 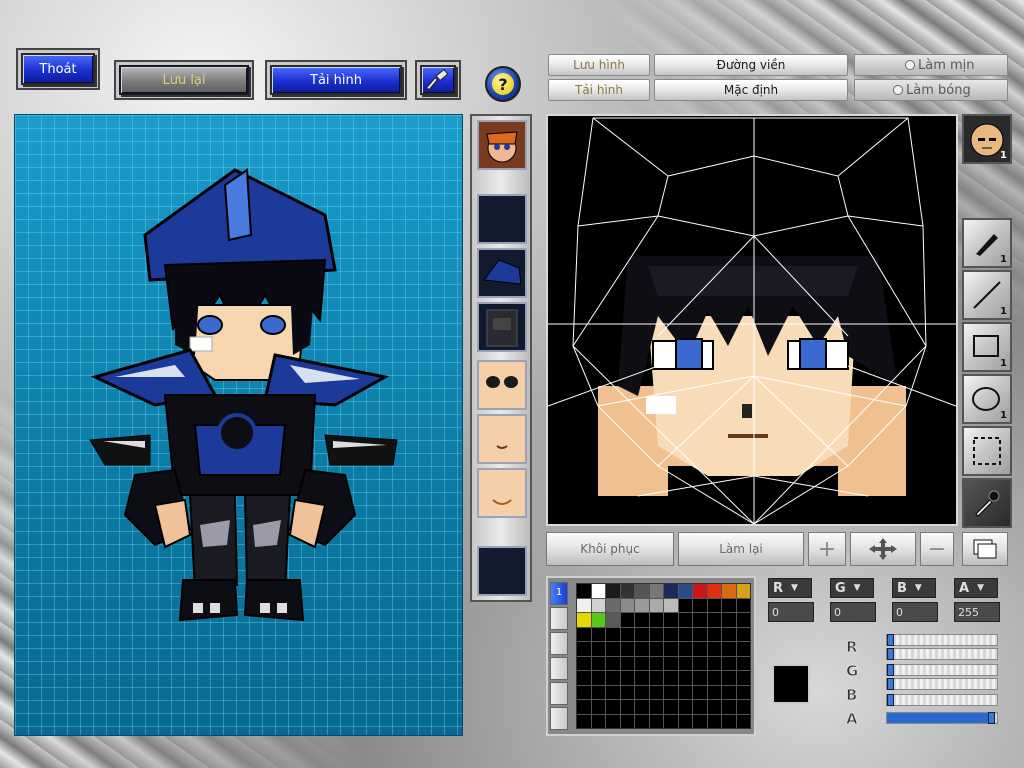 I want to click on blue-channel-header: B, so click(x=914, y=588).